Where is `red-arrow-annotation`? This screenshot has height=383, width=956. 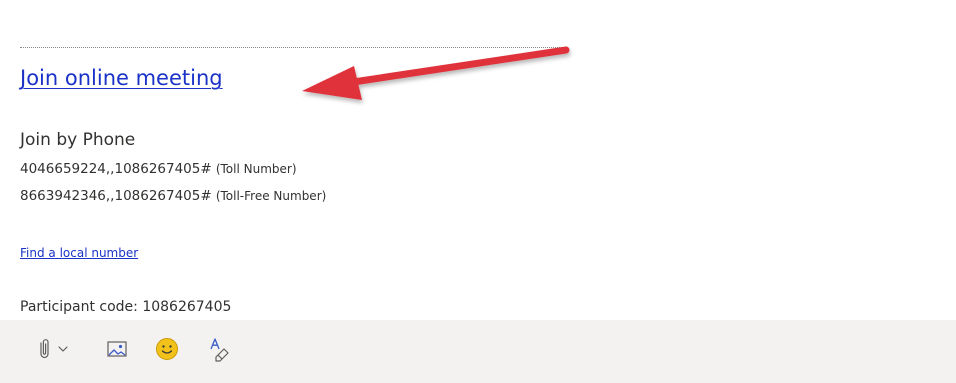 red-arrow-annotation is located at coordinates (436, 73).